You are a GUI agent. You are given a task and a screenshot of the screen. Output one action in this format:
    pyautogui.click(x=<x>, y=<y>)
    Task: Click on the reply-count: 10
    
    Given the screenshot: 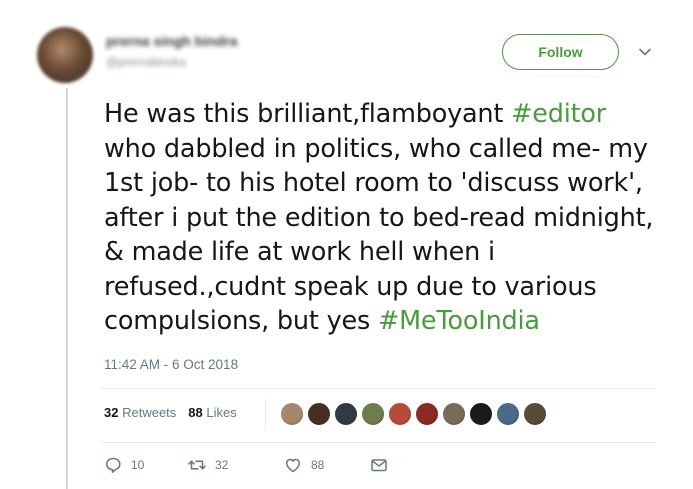 What is the action you would take?
    pyautogui.click(x=138, y=465)
    